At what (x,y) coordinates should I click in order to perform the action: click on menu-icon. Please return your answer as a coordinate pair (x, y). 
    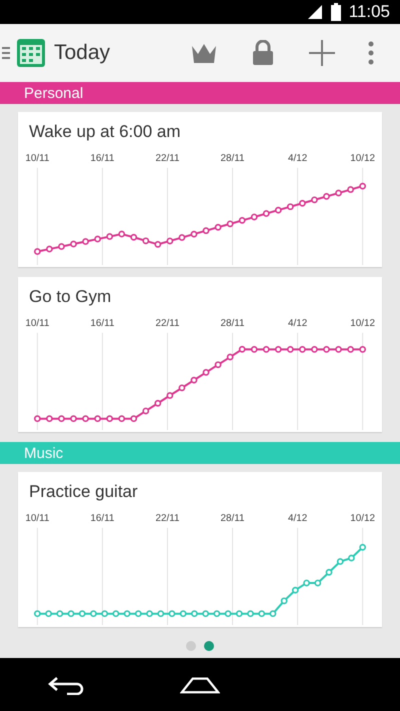
    Looking at the image, I should click on (6, 53).